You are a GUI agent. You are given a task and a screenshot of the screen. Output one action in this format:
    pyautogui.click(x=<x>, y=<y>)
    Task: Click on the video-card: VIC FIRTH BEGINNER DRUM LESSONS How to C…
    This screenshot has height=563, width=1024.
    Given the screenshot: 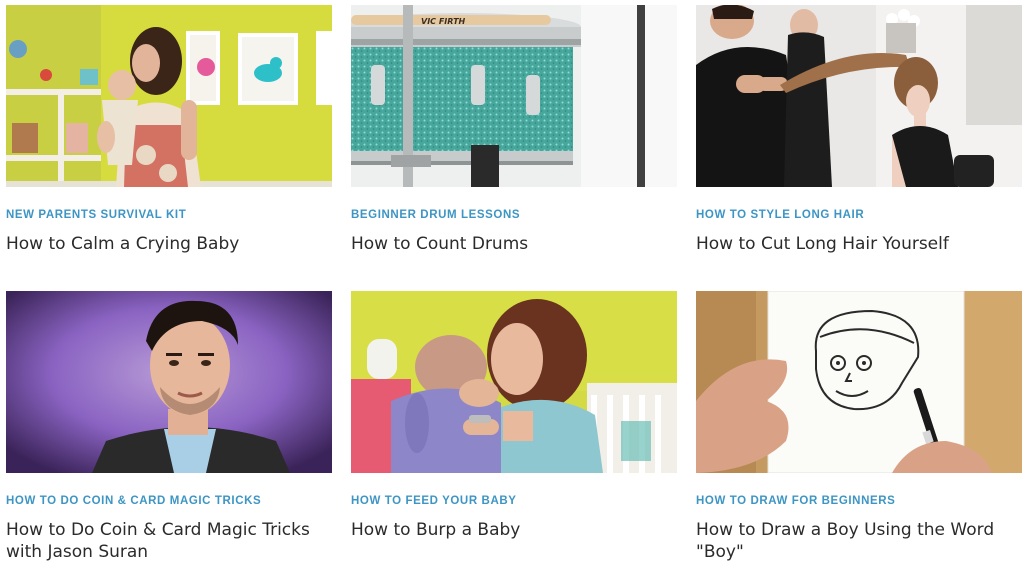 What is the action you would take?
    pyautogui.click(x=514, y=129)
    